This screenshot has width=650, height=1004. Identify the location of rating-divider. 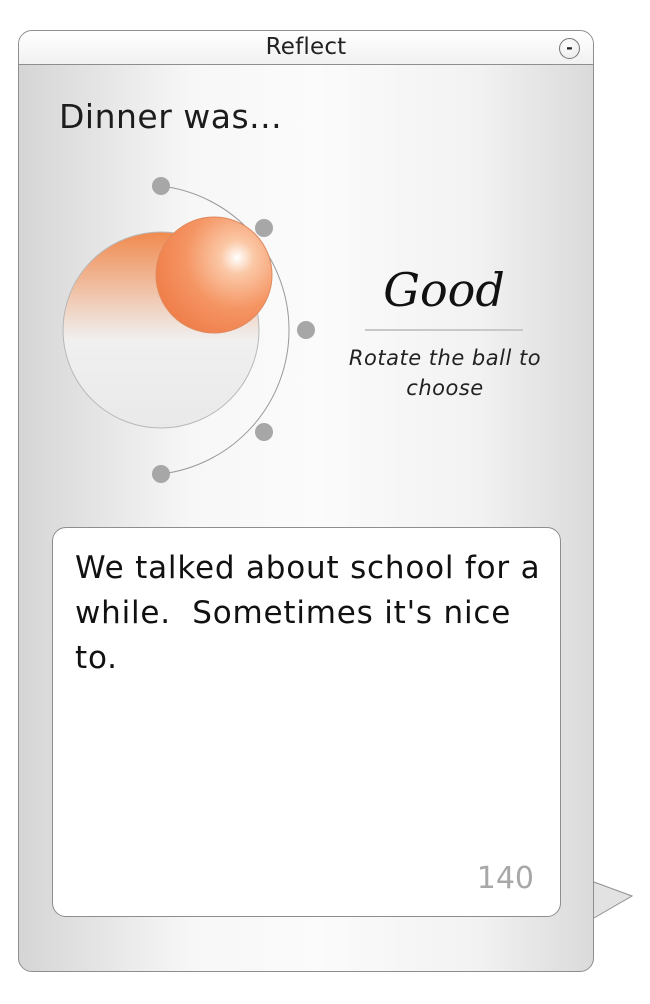
(444, 330).